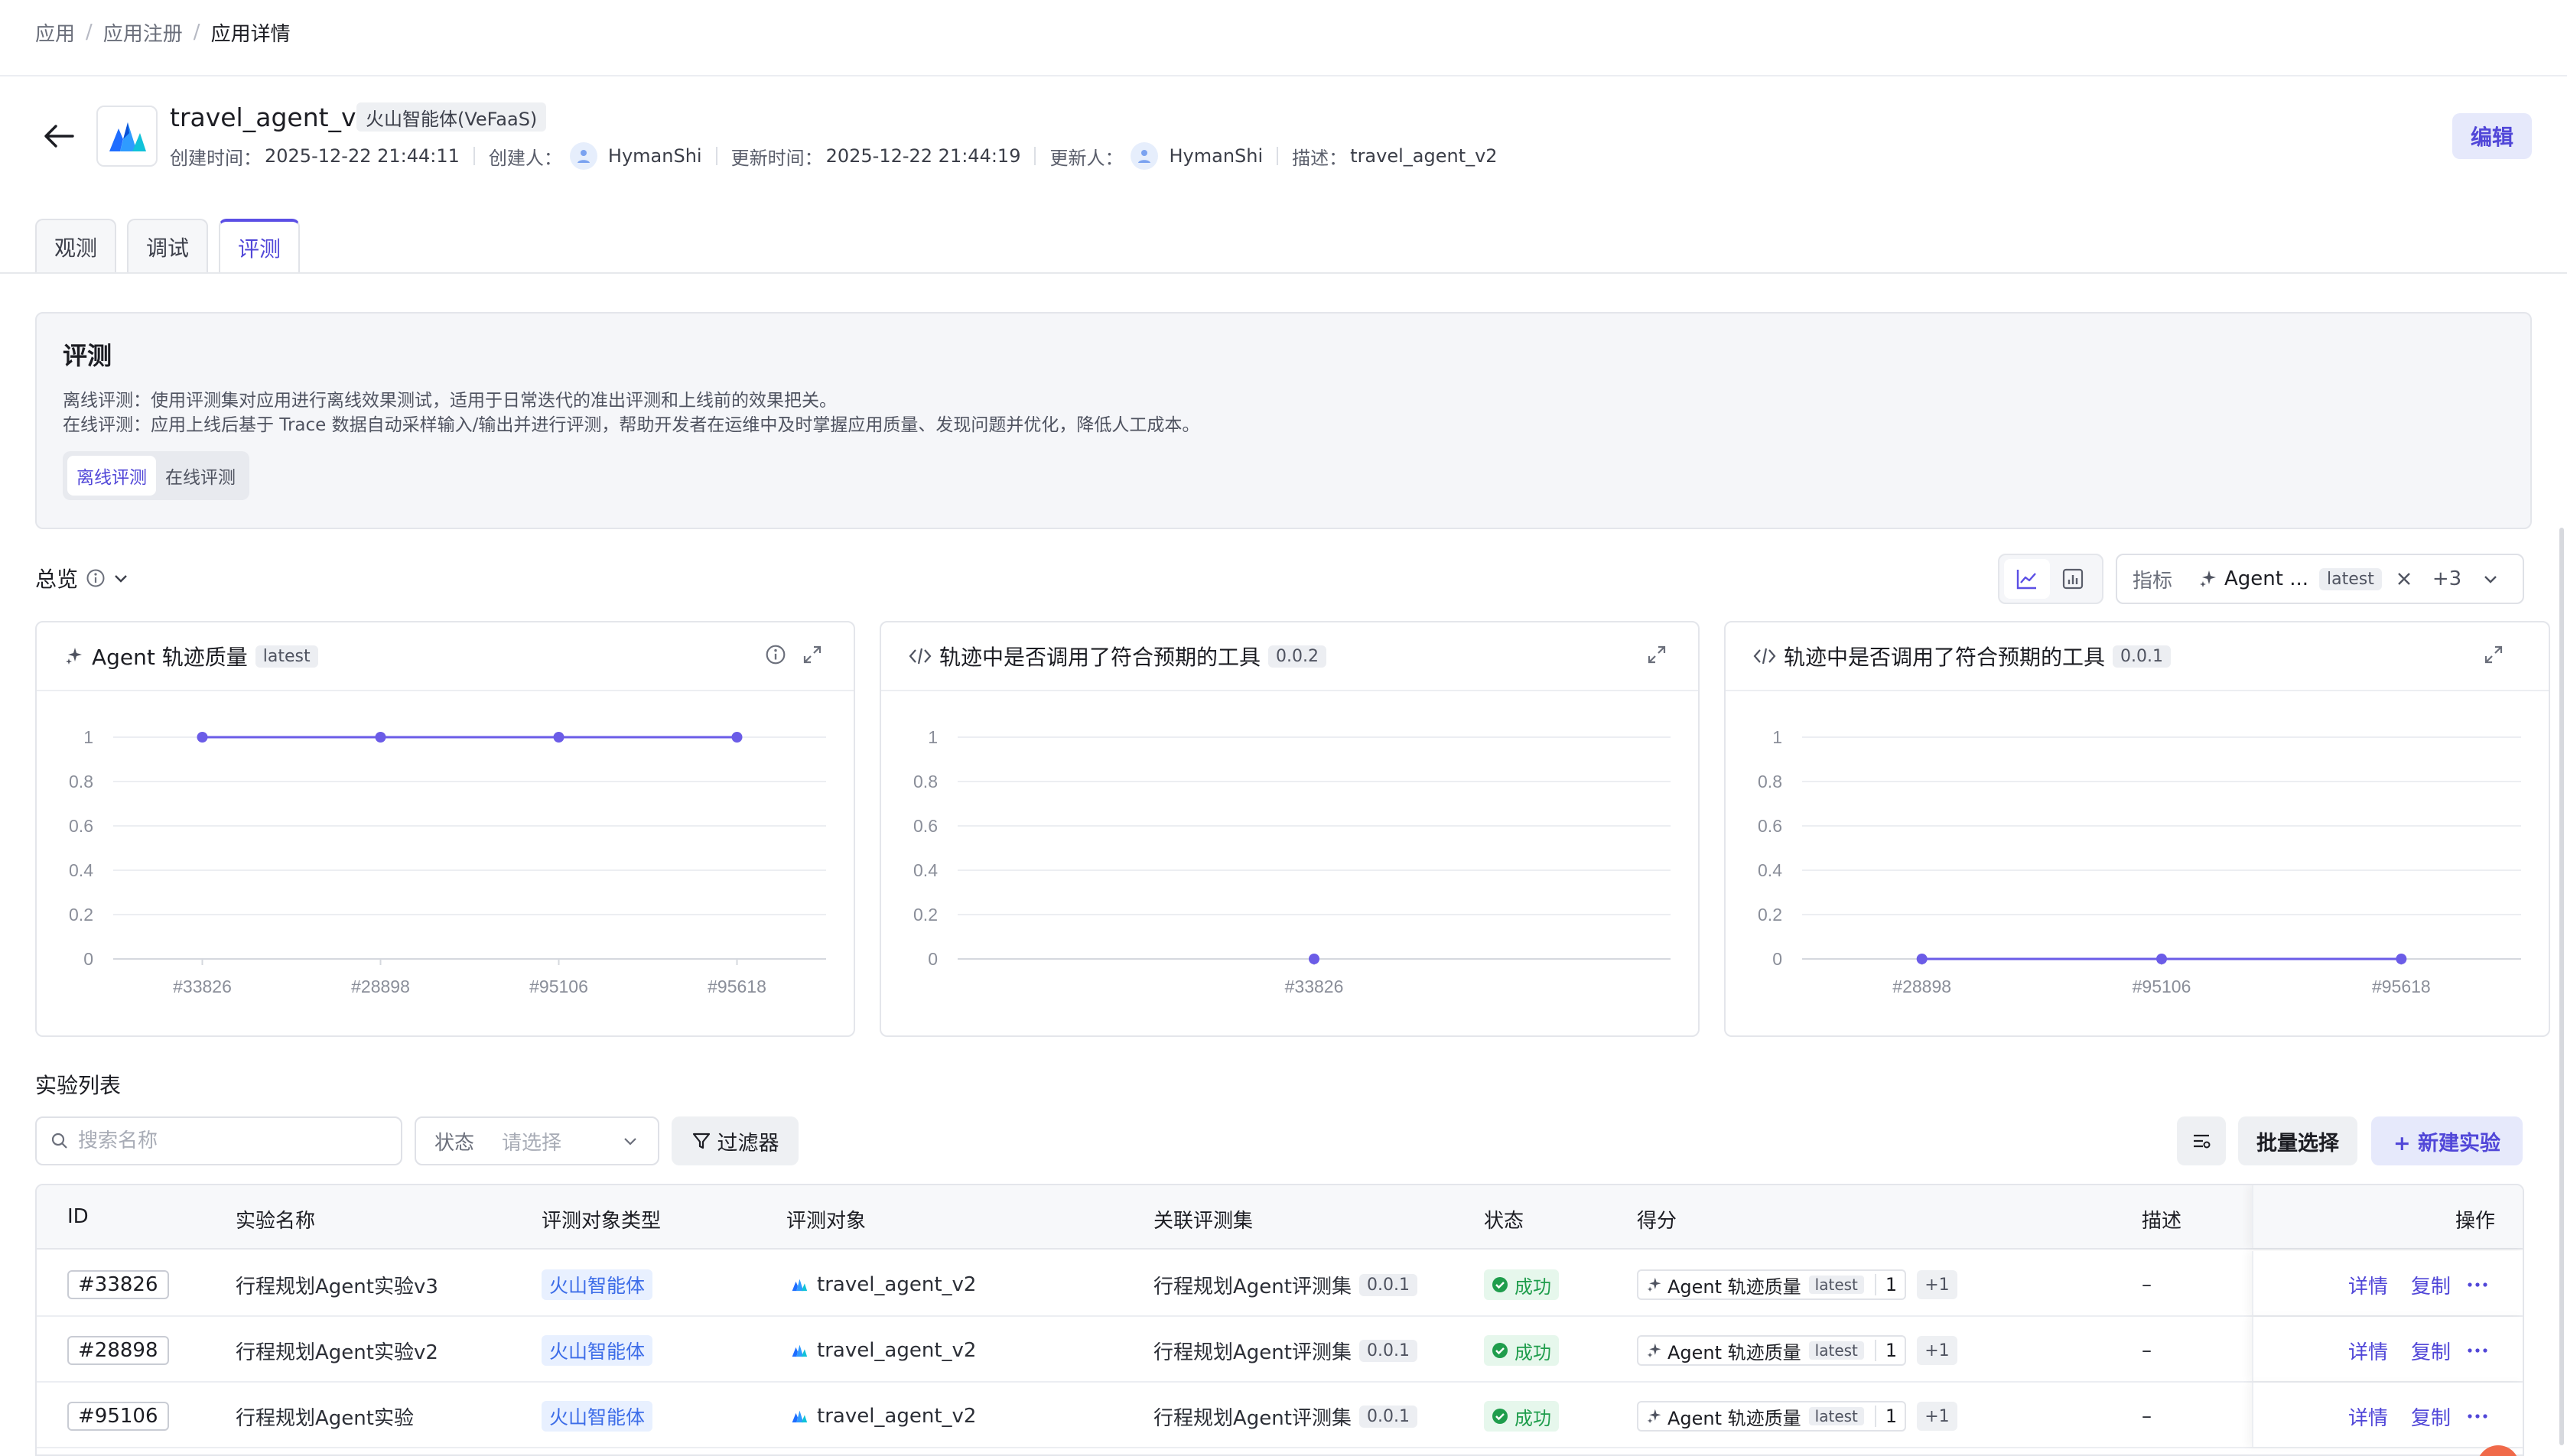 This screenshot has height=1456, width=2567. What do you see at coordinates (143, 32) in the screenshot?
I see `breadcrumb-item-registry: 应用注册` at bounding box center [143, 32].